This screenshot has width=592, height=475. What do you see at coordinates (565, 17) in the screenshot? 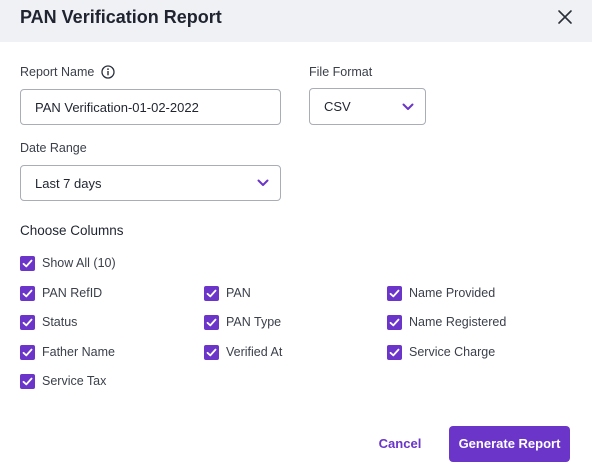
I see `close-icon` at bounding box center [565, 17].